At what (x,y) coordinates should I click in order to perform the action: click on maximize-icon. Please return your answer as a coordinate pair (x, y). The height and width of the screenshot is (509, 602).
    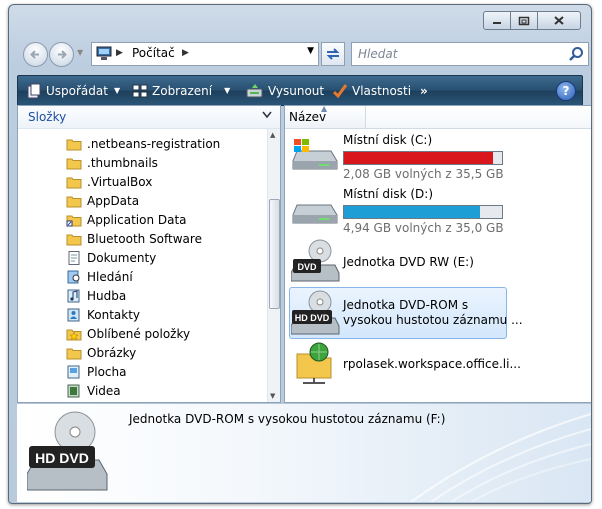
    Looking at the image, I should click on (524, 20).